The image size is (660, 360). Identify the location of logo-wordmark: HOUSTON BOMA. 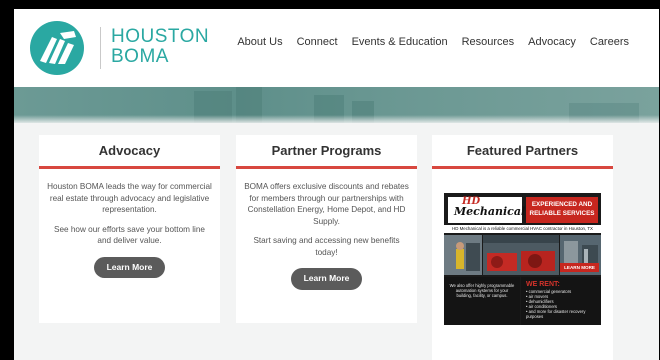
(160, 47).